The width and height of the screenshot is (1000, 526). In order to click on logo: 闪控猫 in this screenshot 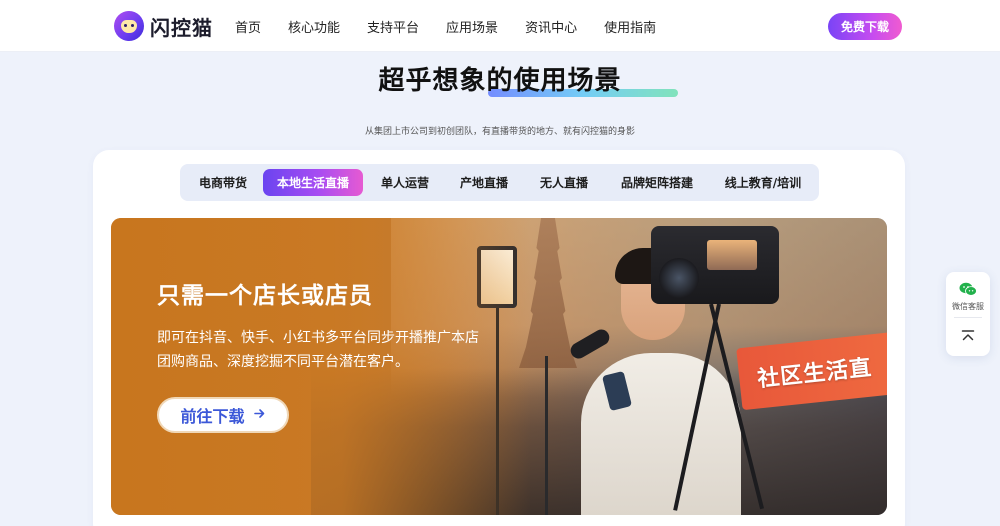, I will do `click(163, 26)`.